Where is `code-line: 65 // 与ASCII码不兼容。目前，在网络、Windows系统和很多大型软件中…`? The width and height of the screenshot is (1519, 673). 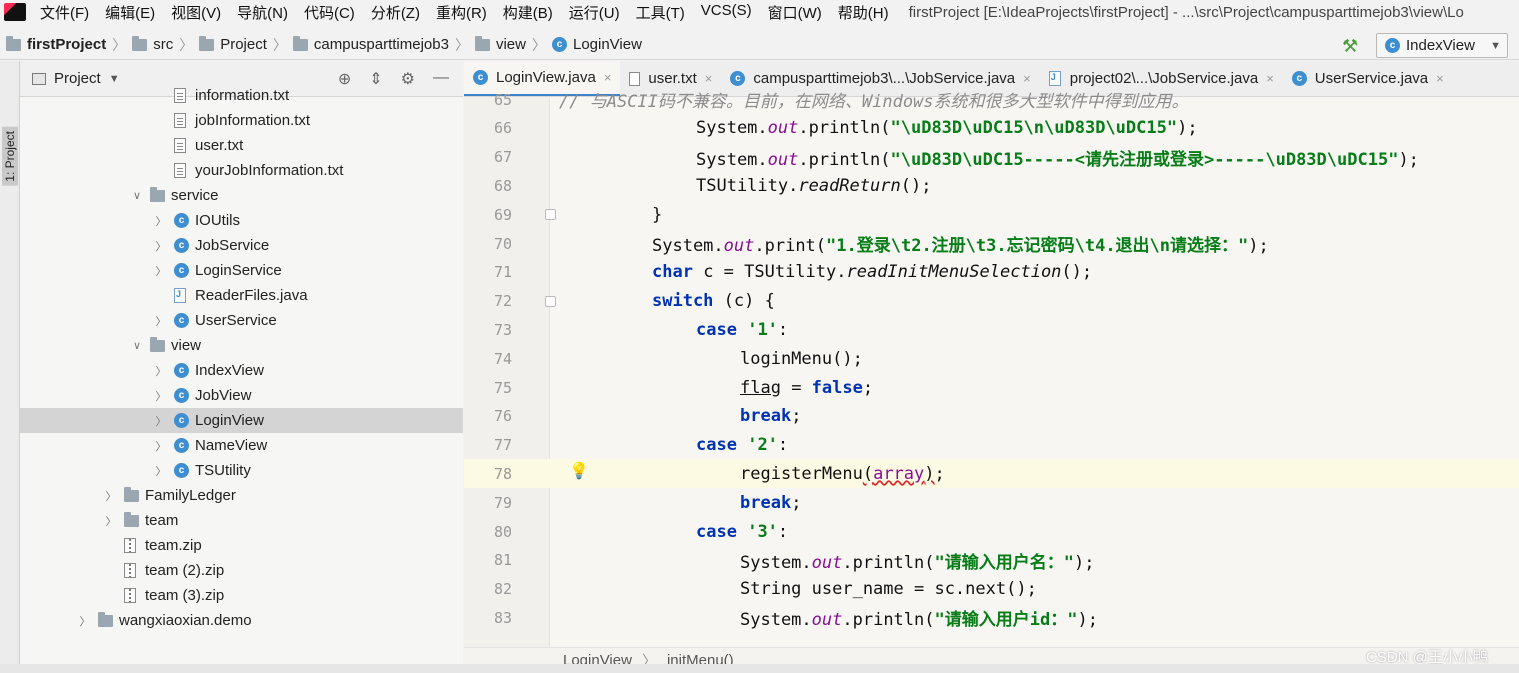
code-line: 65 // 与ASCII码不兼容。目前，在网络、Windows系统和很多大型软件中… is located at coordinates (991, 99).